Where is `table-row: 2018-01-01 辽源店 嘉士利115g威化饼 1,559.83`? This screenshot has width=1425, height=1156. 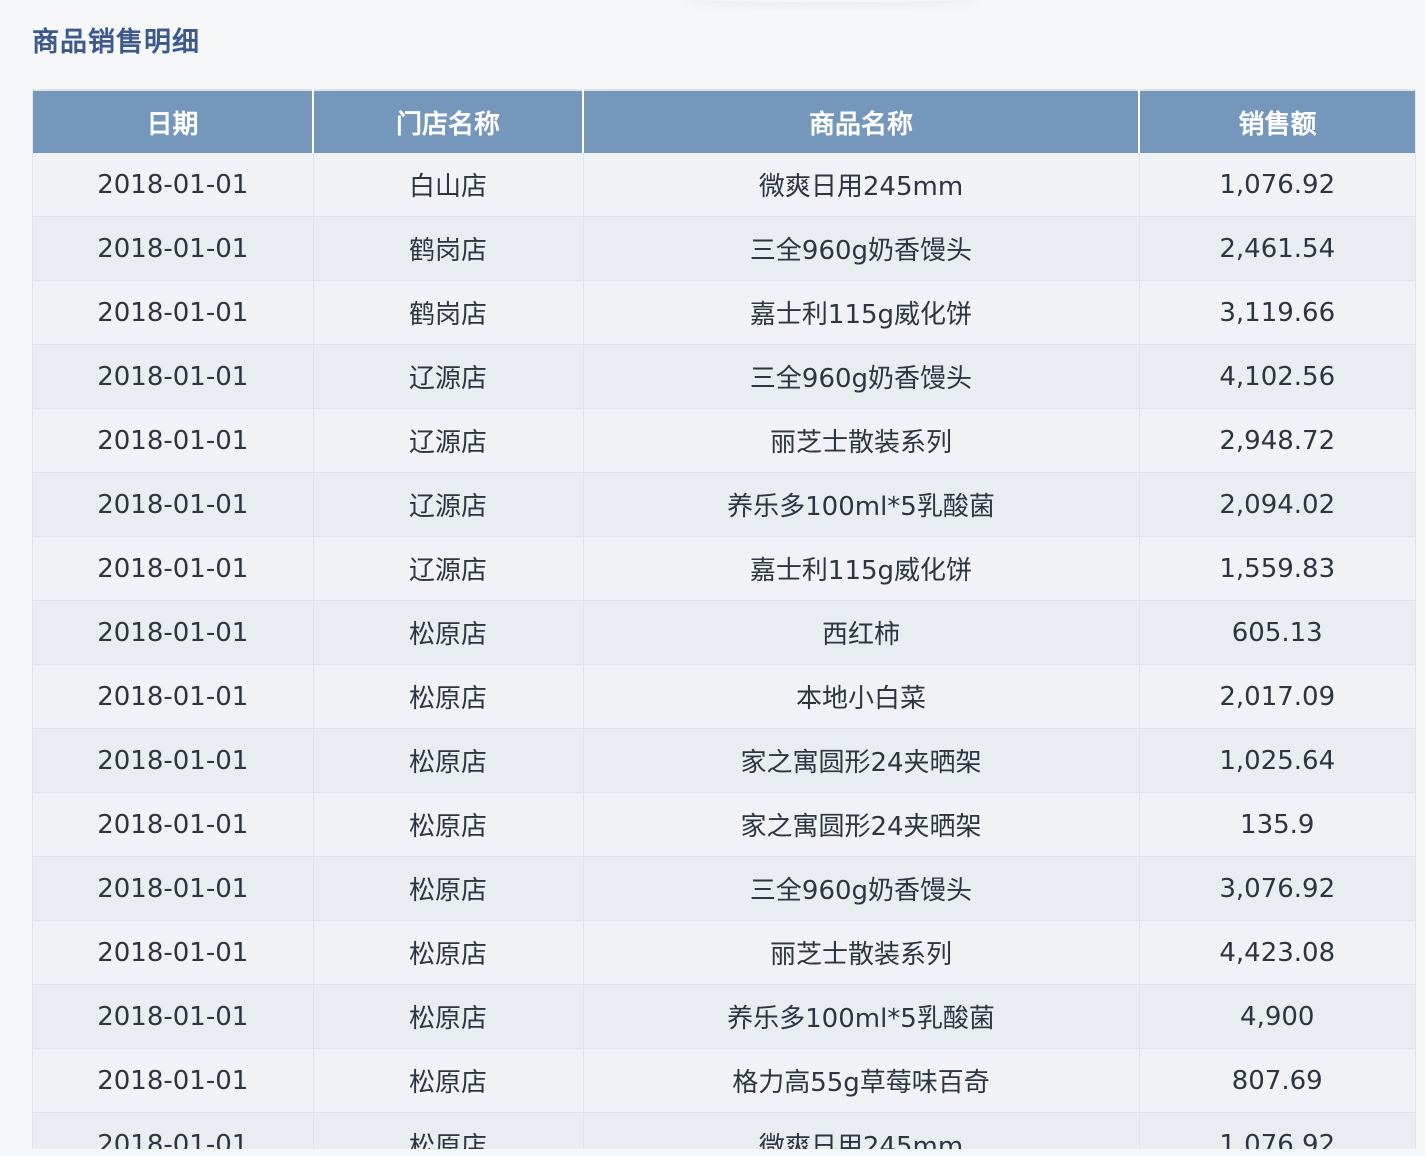 table-row: 2018-01-01 辽源店 嘉士利115g威化饼 1,559.83 is located at coordinates (724, 568).